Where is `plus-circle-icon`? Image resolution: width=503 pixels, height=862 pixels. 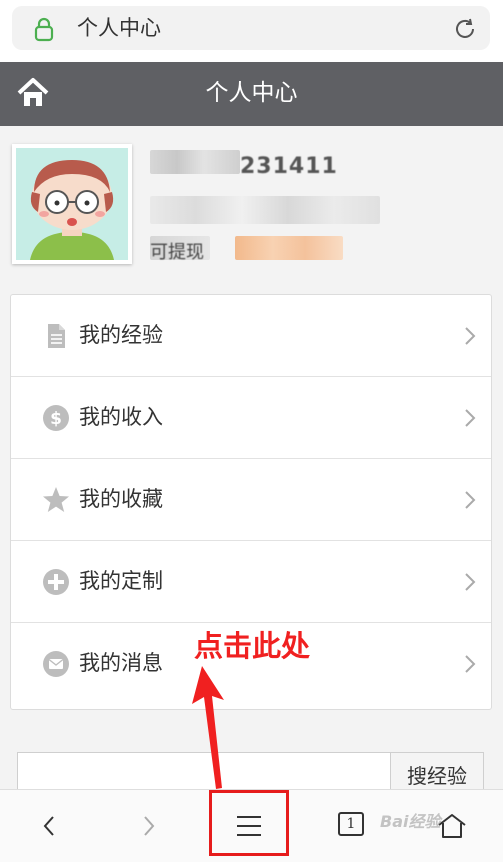 plus-circle-icon is located at coordinates (56, 582).